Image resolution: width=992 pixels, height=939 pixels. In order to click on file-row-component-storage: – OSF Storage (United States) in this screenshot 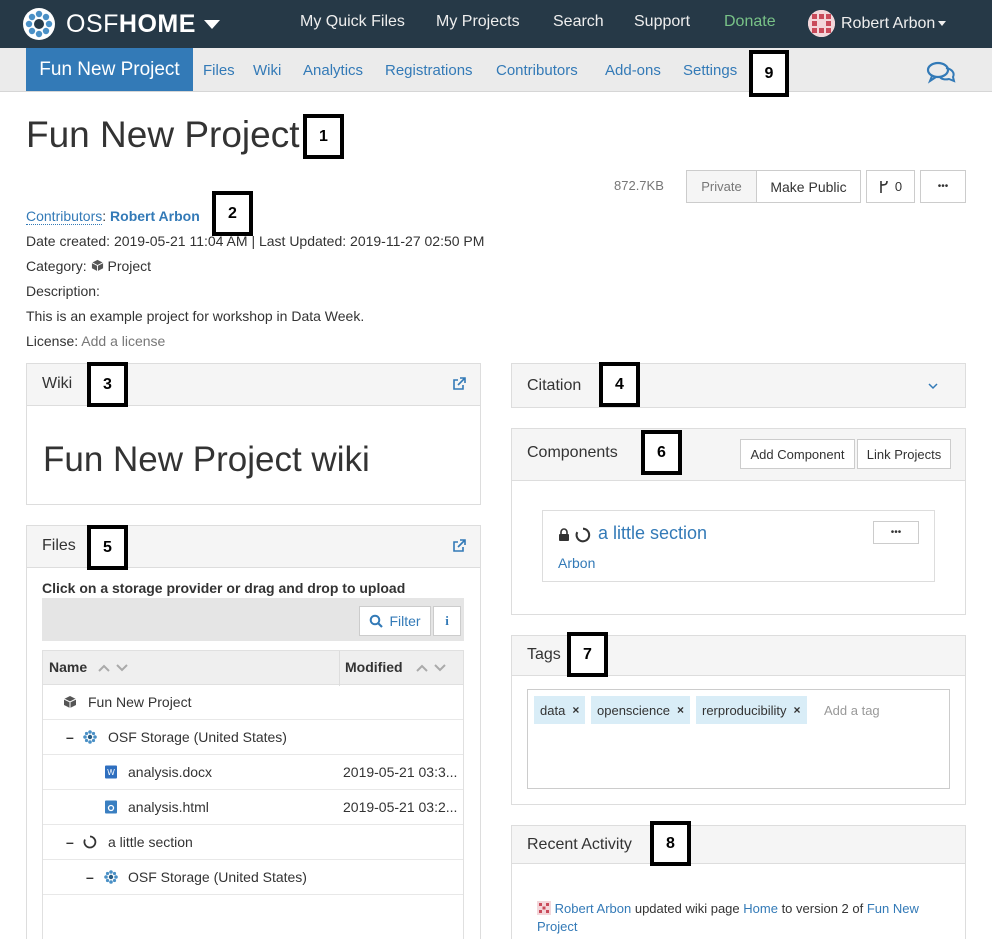, I will do `click(253, 877)`.